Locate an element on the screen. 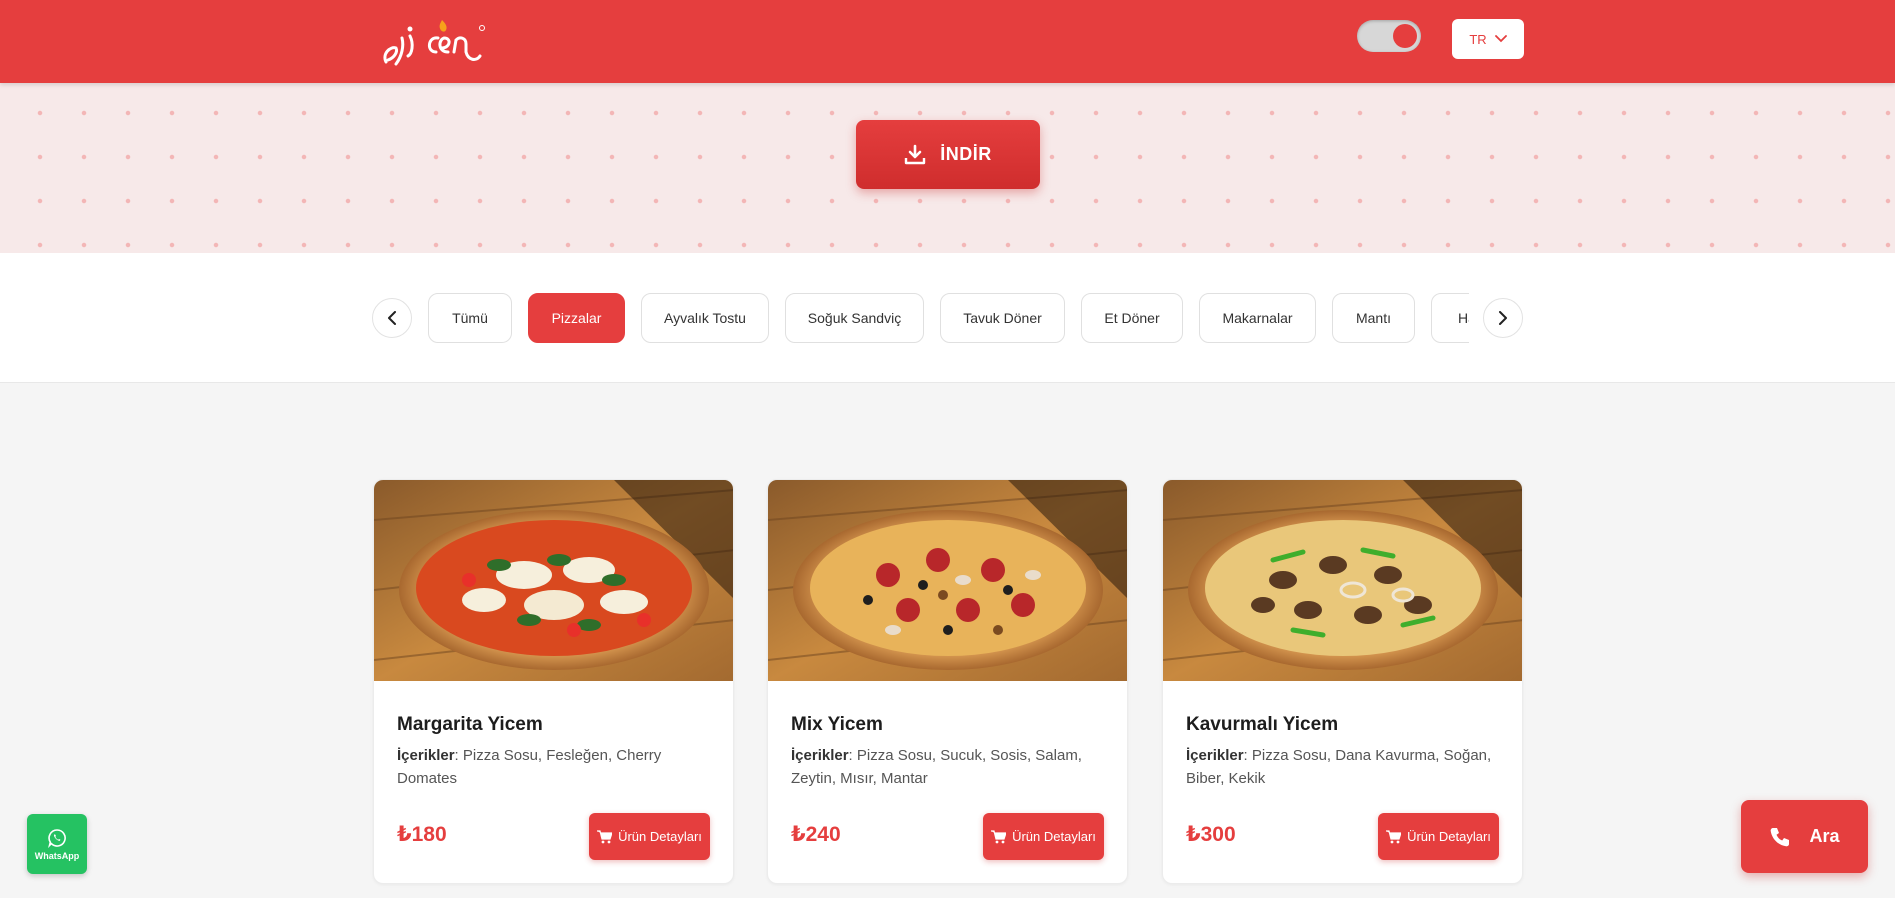  language-selector: TR is located at coordinates (1488, 39).